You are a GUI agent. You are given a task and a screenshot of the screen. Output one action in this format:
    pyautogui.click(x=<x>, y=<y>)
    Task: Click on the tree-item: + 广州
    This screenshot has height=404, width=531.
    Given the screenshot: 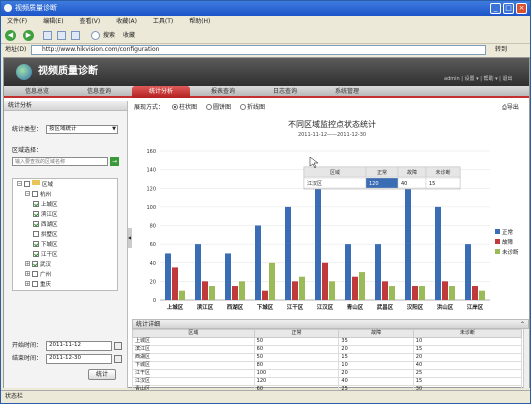 What is the action you would take?
    pyautogui.click(x=38, y=275)
    